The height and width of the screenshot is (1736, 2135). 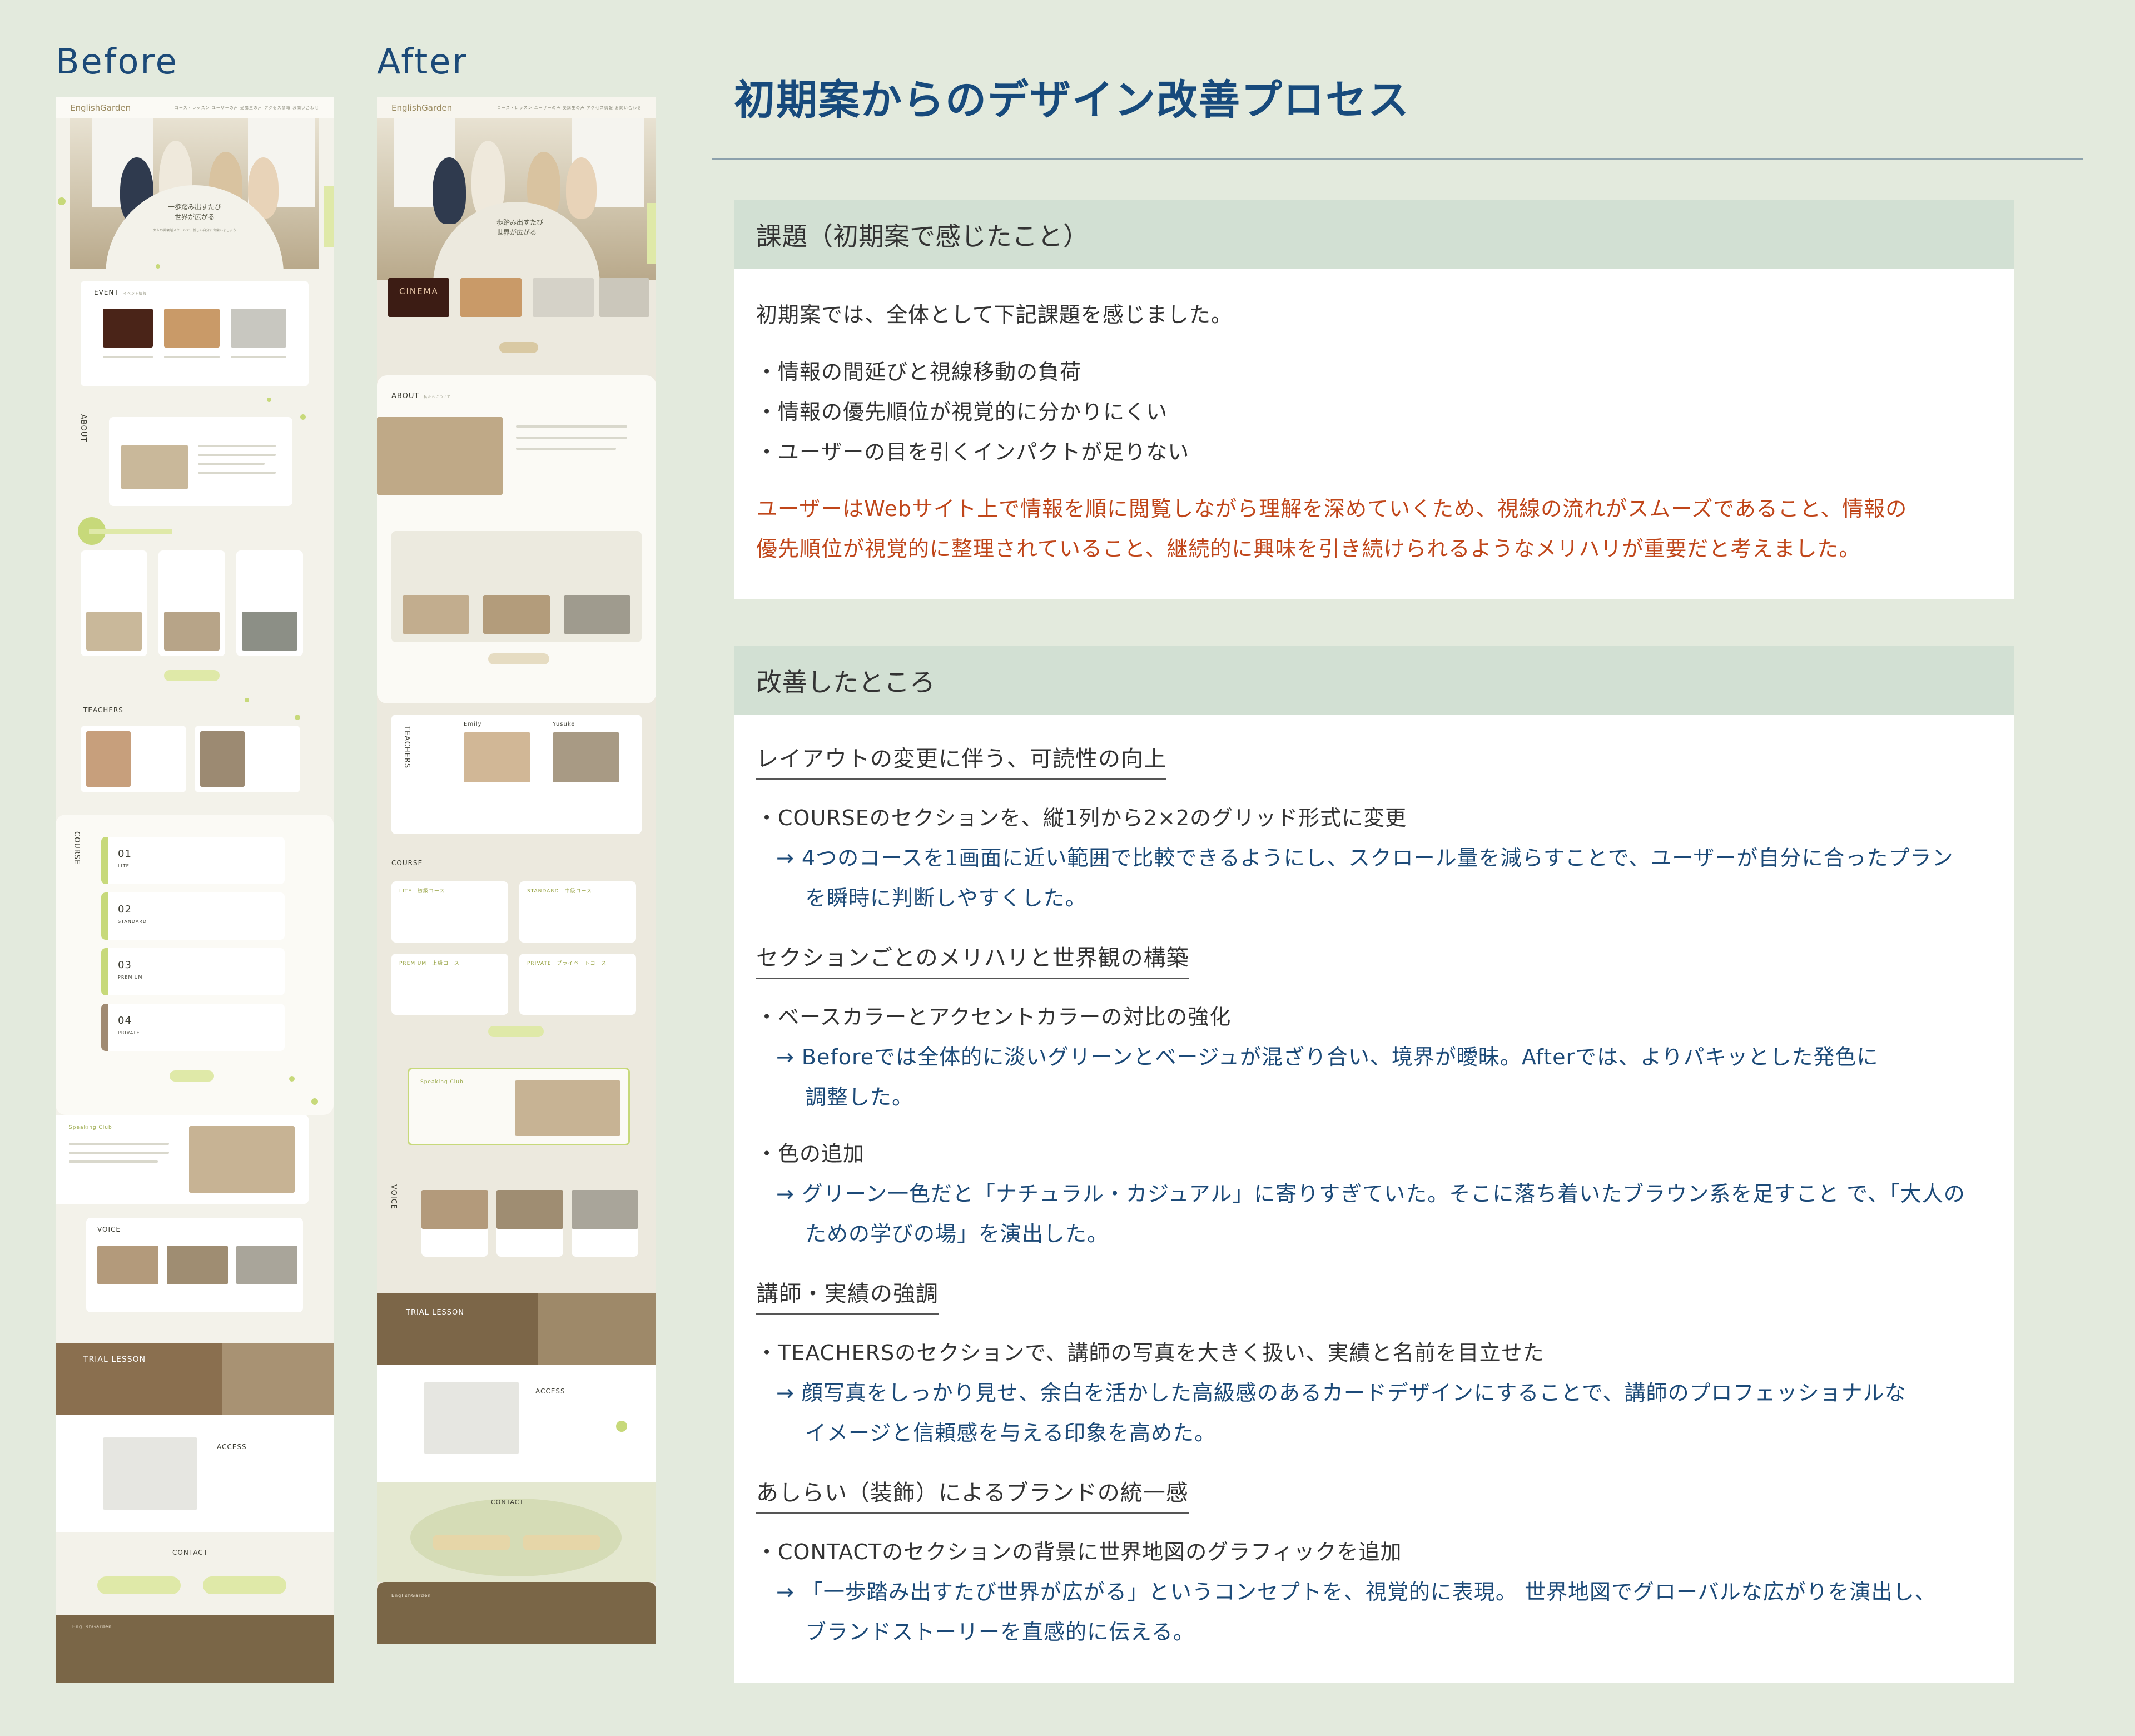 I want to click on issues-intro: 初期案では、全体として下記課題を感じました。, so click(x=994, y=315).